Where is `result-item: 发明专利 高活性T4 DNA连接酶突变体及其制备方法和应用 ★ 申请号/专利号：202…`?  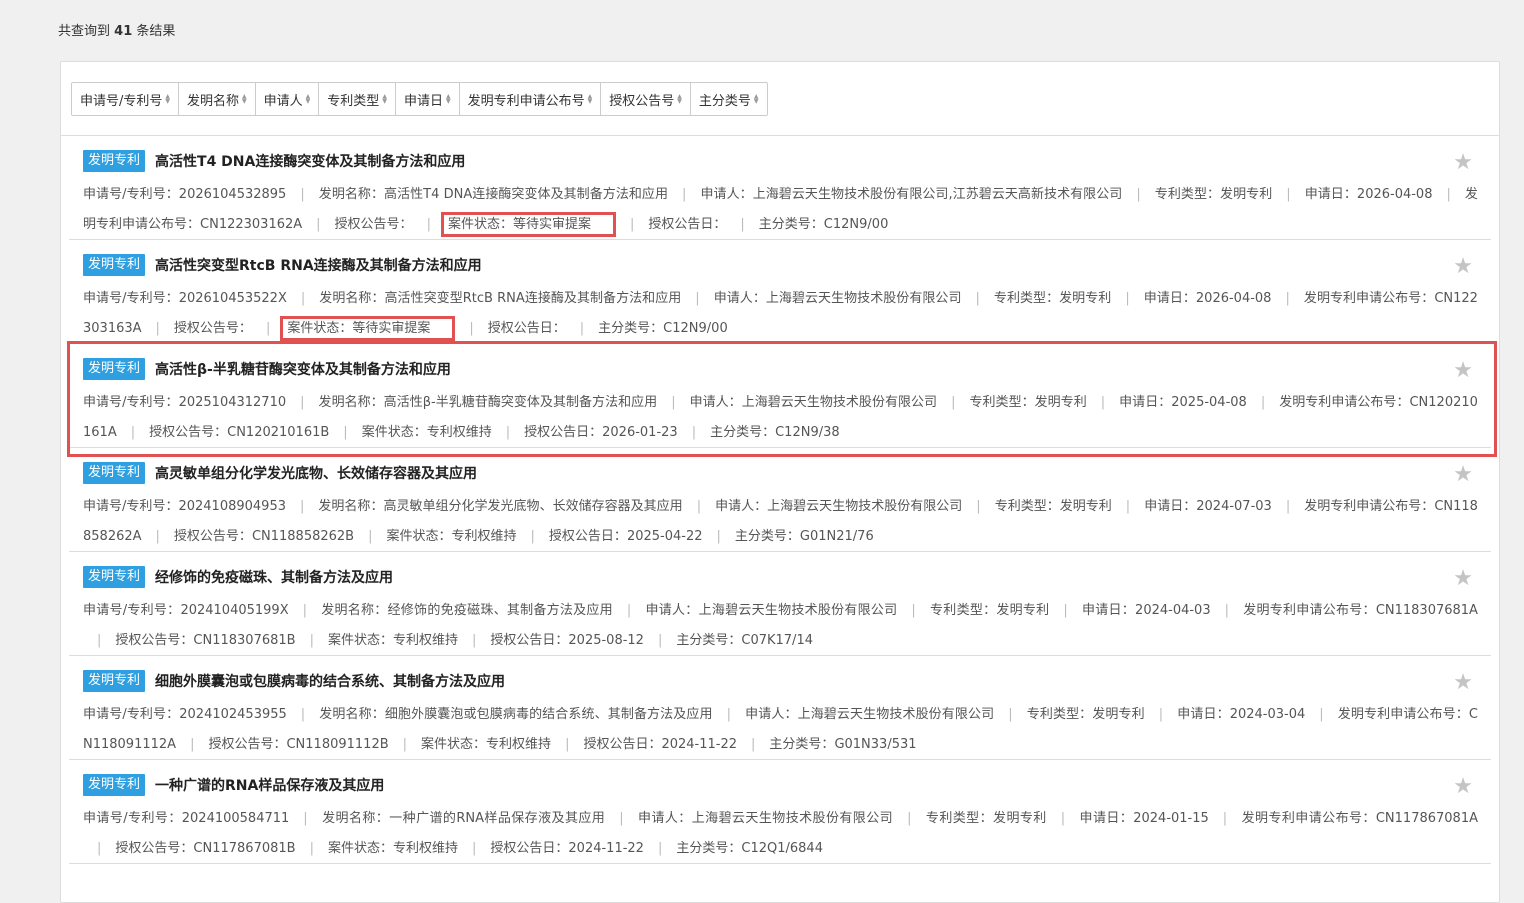 result-item: 发明专利 高活性T4 DNA连接酶突变体及其制备方法和应用 ★ 申请号/专利号：202… is located at coordinates (780, 188).